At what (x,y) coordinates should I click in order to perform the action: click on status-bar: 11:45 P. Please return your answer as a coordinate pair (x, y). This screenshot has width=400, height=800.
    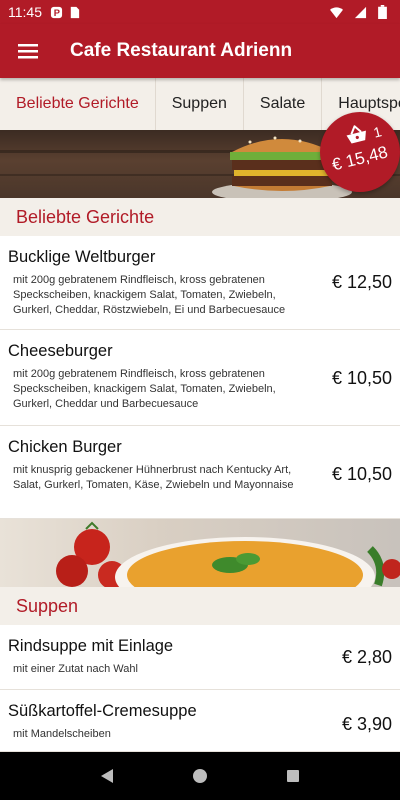
    Looking at the image, I should click on (200, 12).